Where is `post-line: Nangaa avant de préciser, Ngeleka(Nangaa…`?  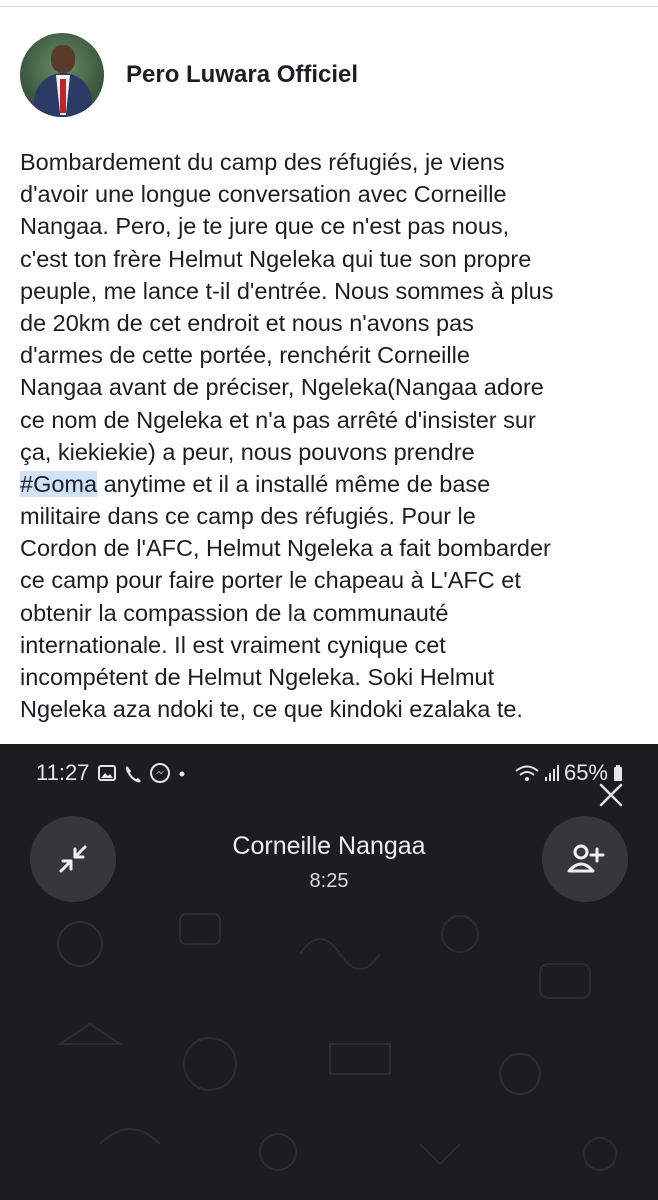
post-line: Nangaa avant de préciser, Ngeleka(Nangaa… is located at coordinates (282, 387).